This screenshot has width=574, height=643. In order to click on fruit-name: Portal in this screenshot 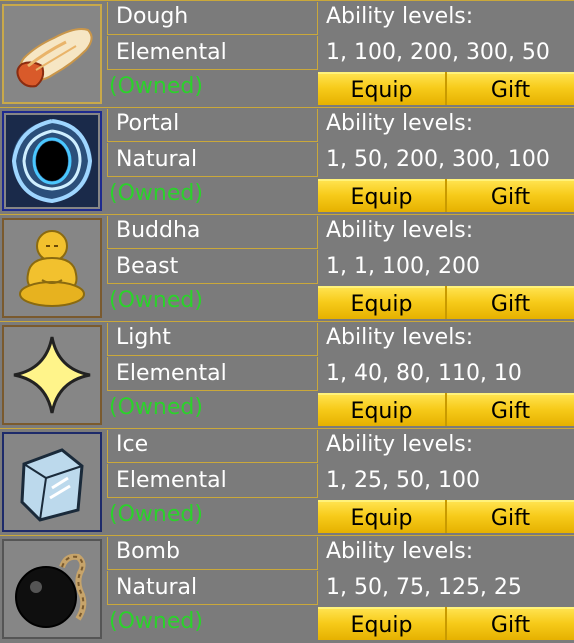, I will do `click(212, 125)`.